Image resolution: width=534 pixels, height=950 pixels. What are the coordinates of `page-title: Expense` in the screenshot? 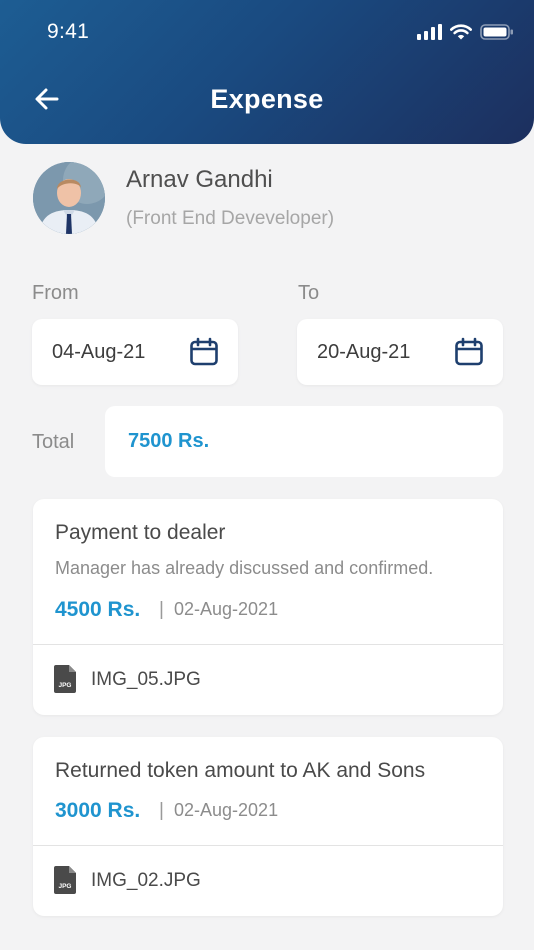 It's located at (267, 99).